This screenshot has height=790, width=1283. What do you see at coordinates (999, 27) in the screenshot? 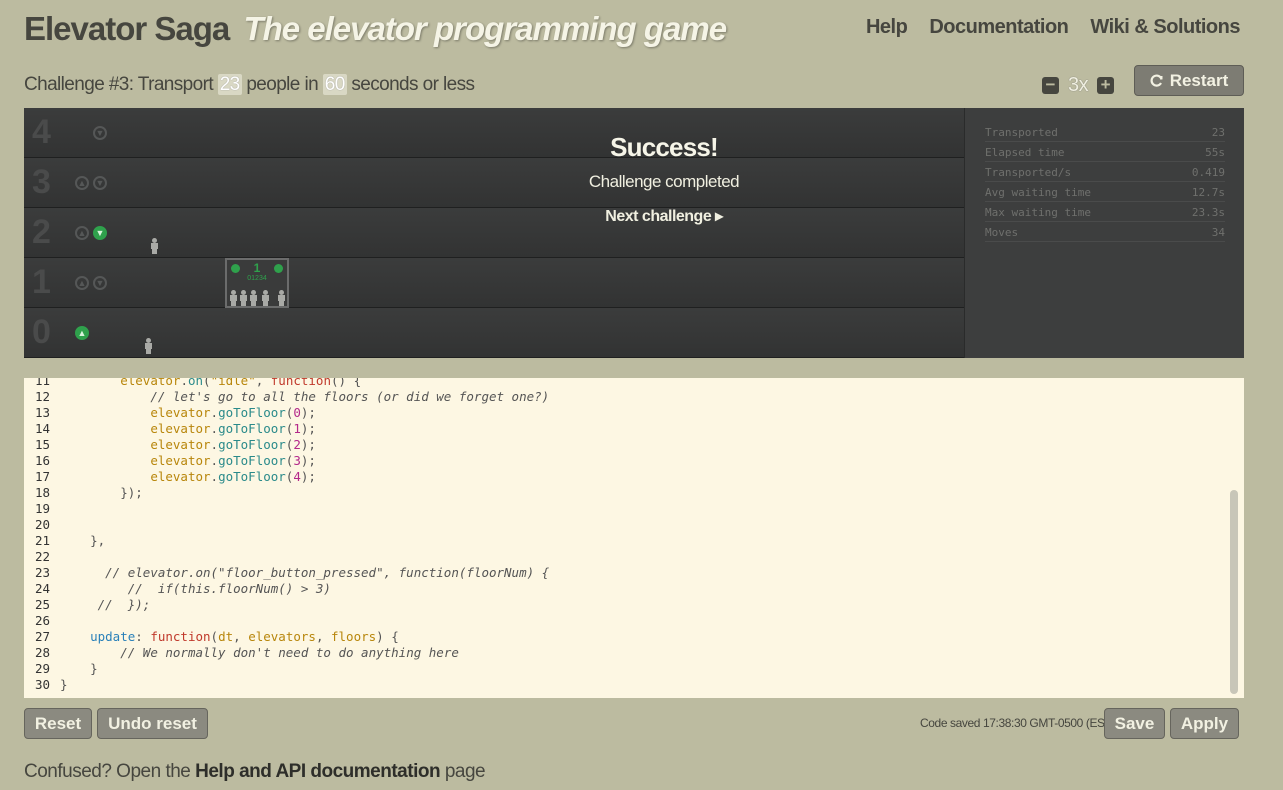
I see `nav-documentation-link: Documentation` at bounding box center [999, 27].